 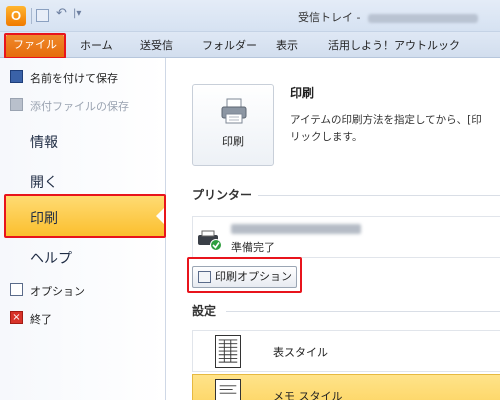 I want to click on blurred-account-name, so click(x=422, y=18).